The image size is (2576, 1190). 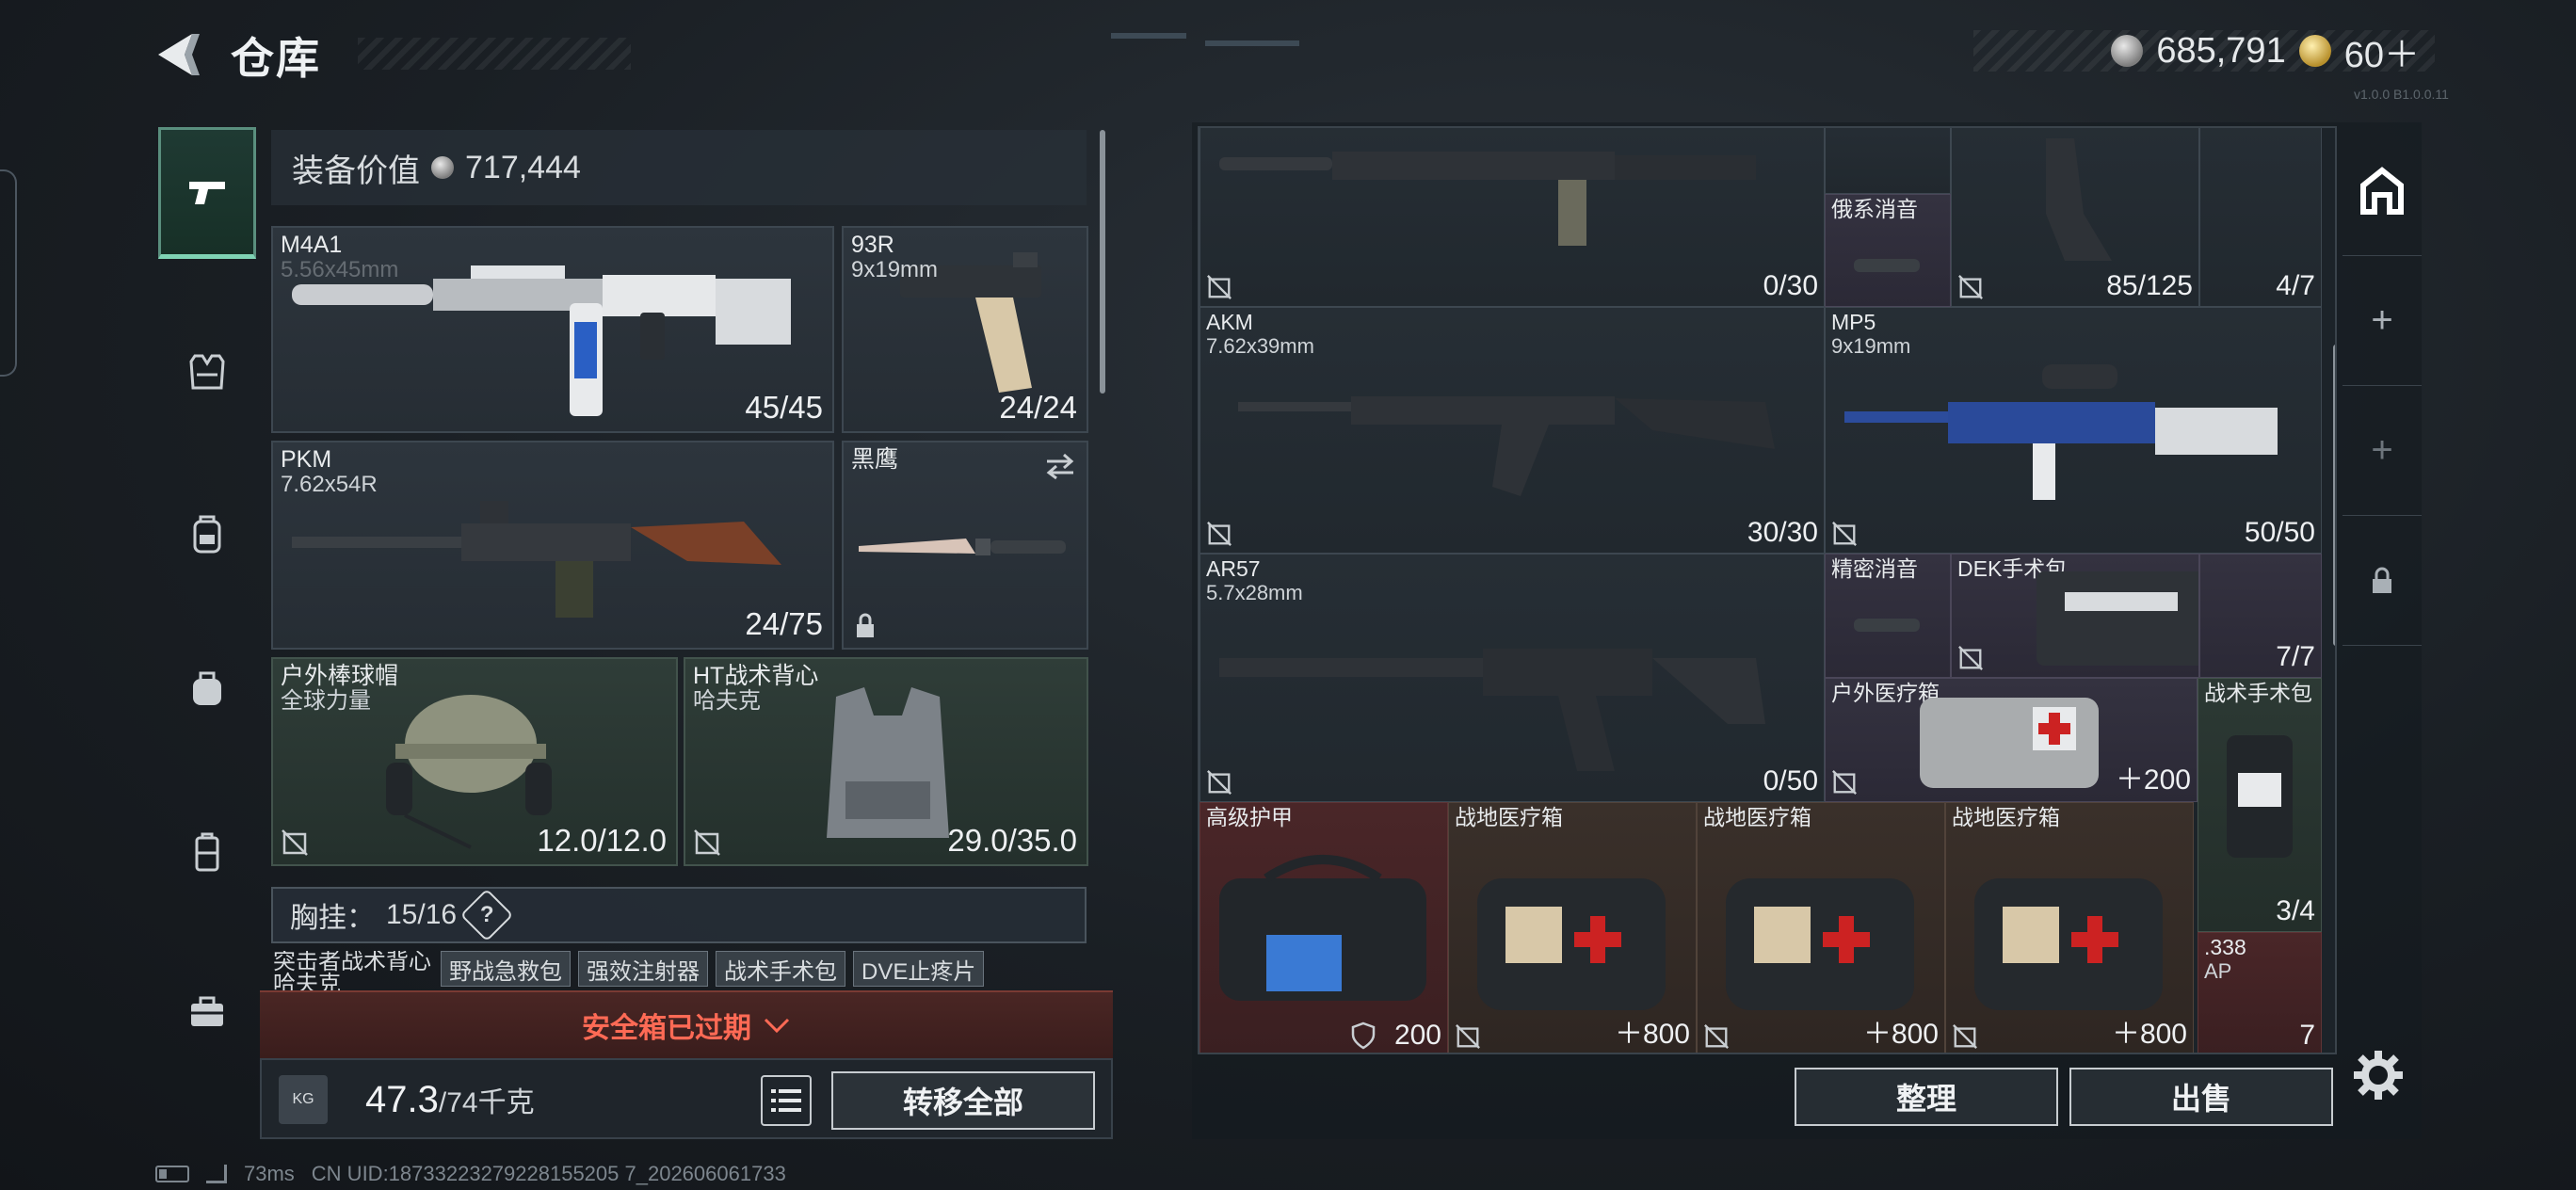 What do you see at coordinates (1790, 285) in the screenshot?
I see `item-count: 0/30` at bounding box center [1790, 285].